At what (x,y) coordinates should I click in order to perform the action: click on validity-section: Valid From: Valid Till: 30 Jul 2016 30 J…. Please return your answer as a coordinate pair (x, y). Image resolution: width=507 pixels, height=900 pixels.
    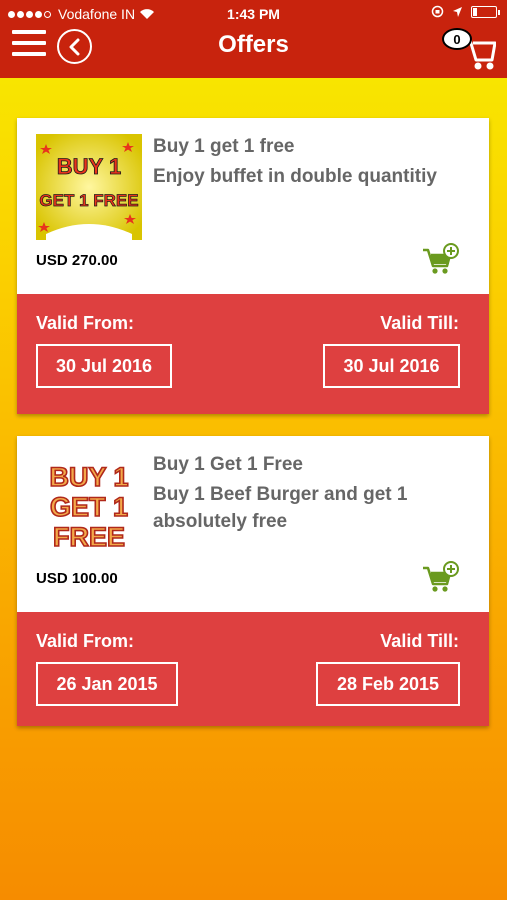
    Looking at the image, I should click on (253, 354).